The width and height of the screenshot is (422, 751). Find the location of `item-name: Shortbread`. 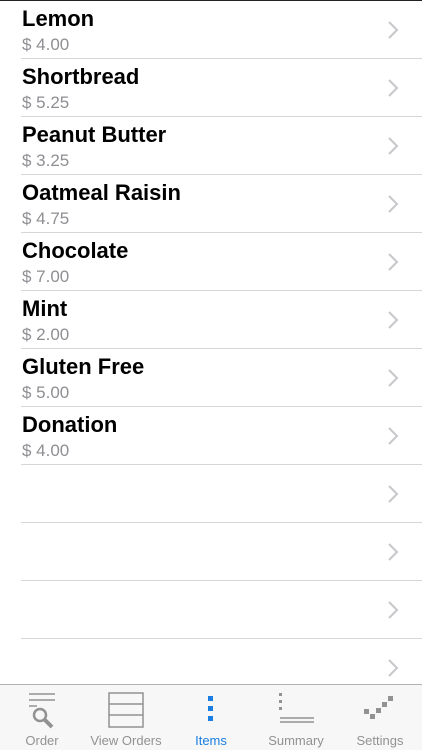

item-name: Shortbread is located at coordinates (81, 76).